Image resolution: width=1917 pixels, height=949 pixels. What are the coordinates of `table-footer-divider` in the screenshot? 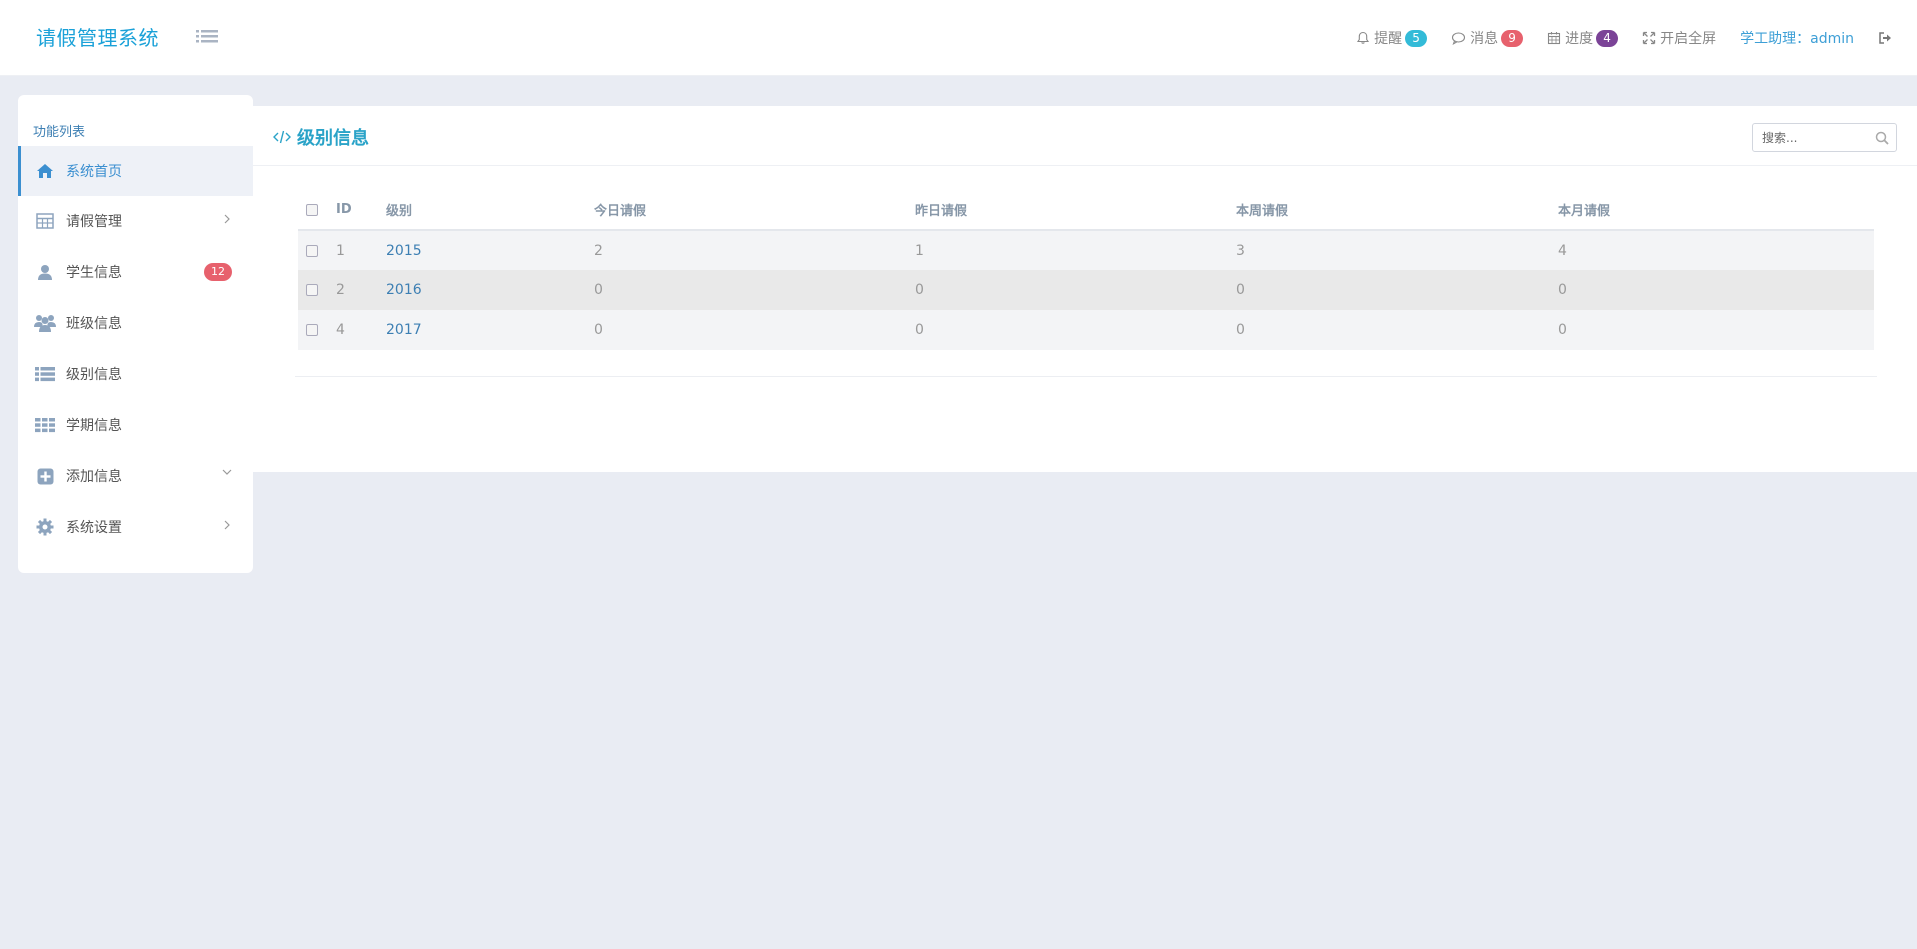 It's located at (1086, 376).